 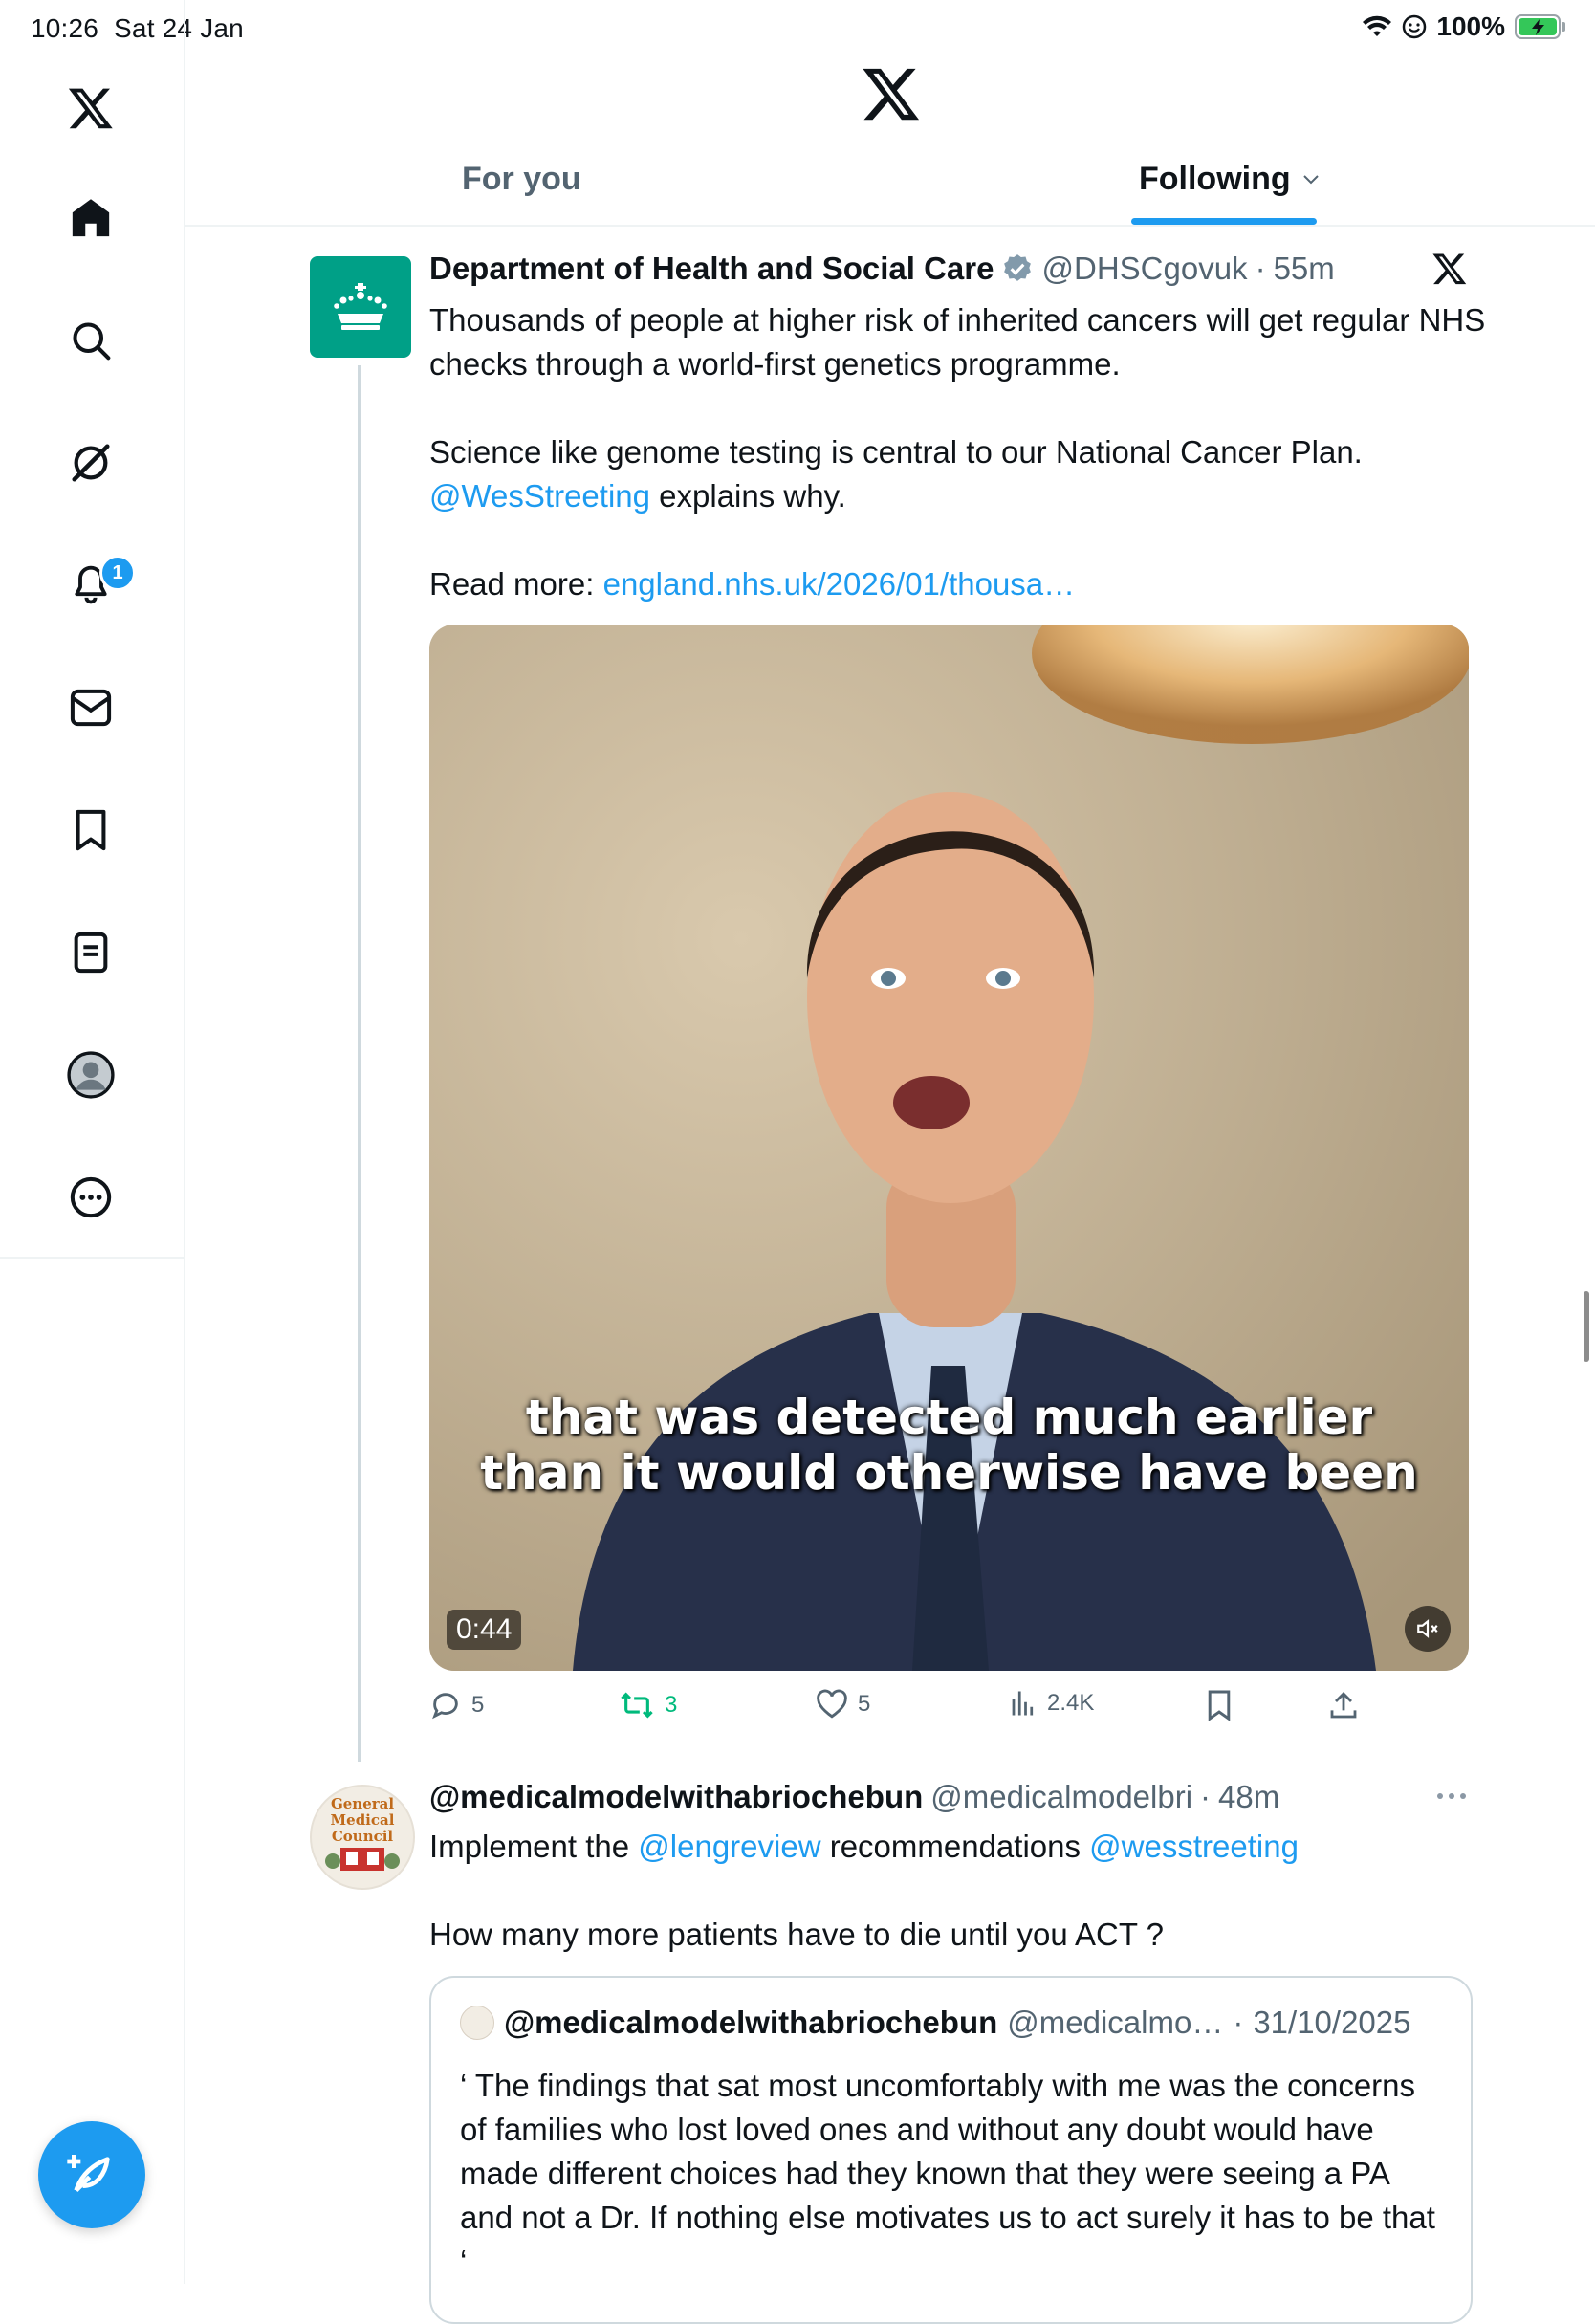 What do you see at coordinates (91, 463) in the screenshot?
I see `grok-icon` at bounding box center [91, 463].